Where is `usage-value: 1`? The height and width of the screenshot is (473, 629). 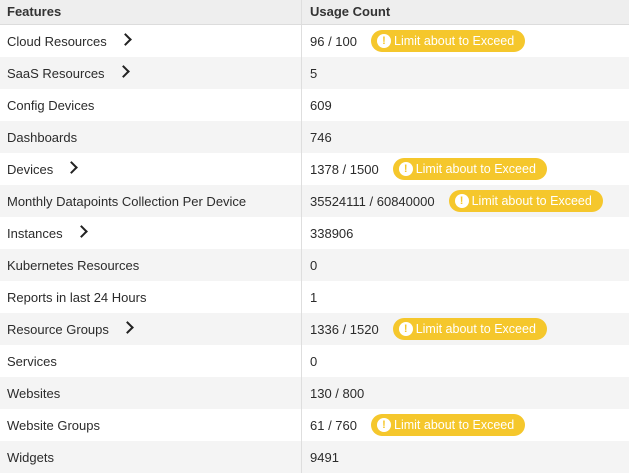 usage-value: 1 is located at coordinates (314, 297).